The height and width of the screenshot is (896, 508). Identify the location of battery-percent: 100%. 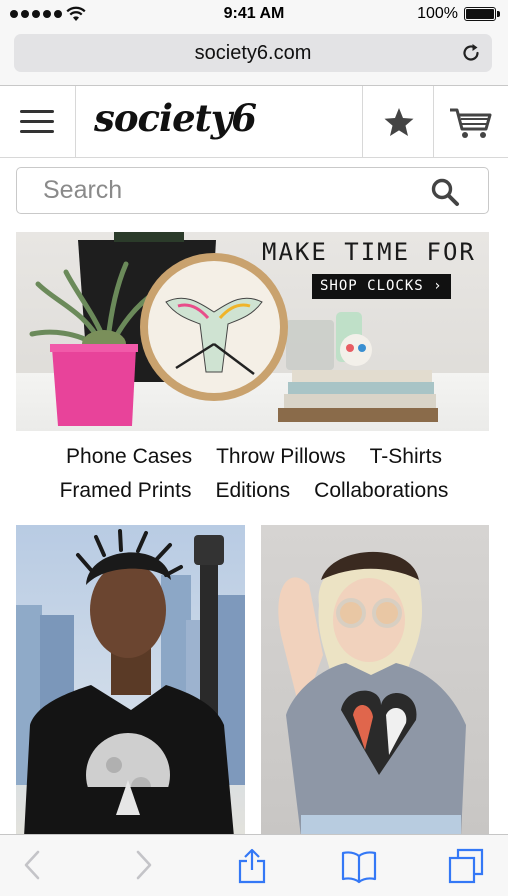
(437, 13).